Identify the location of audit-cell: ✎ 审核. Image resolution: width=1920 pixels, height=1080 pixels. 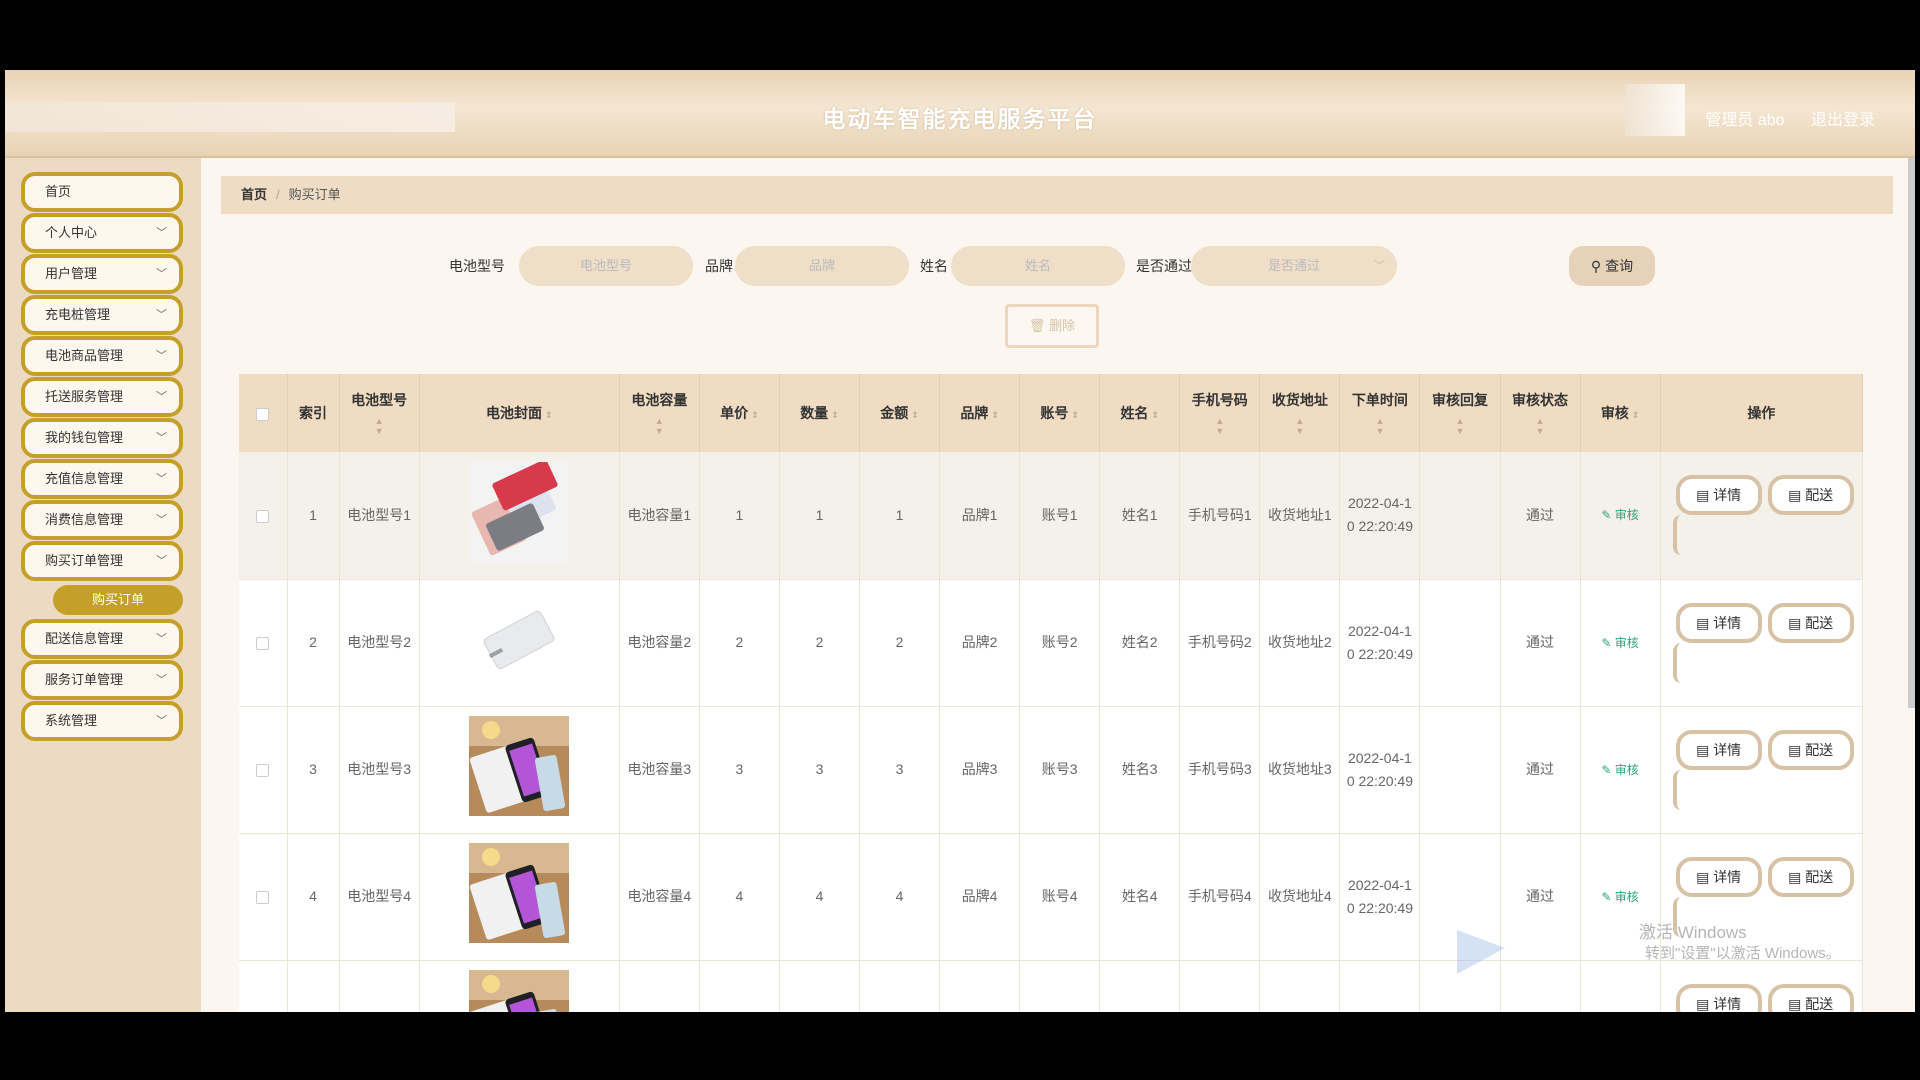
(1620, 516).